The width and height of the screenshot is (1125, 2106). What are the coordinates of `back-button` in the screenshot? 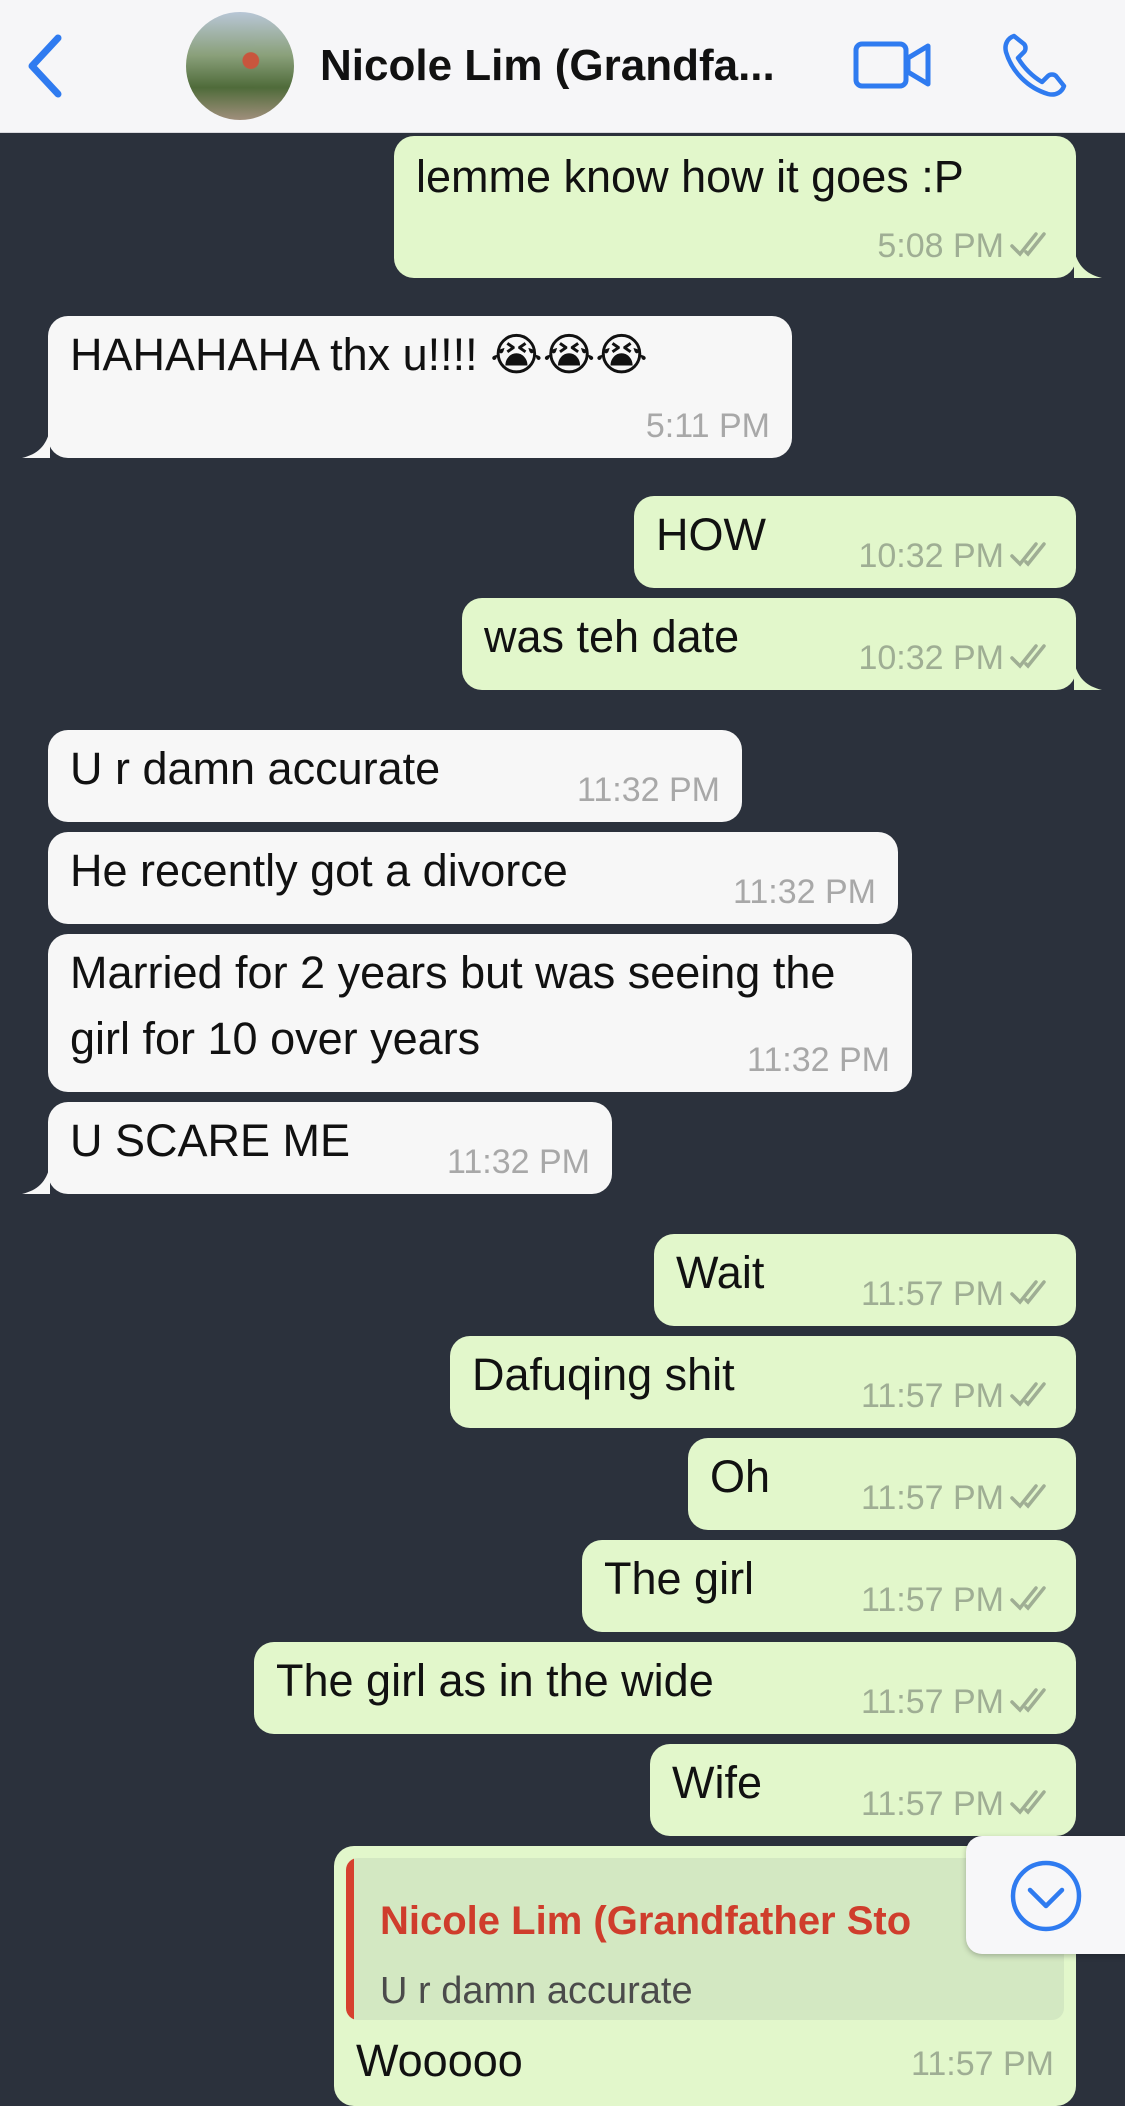 It's located at (46, 66).